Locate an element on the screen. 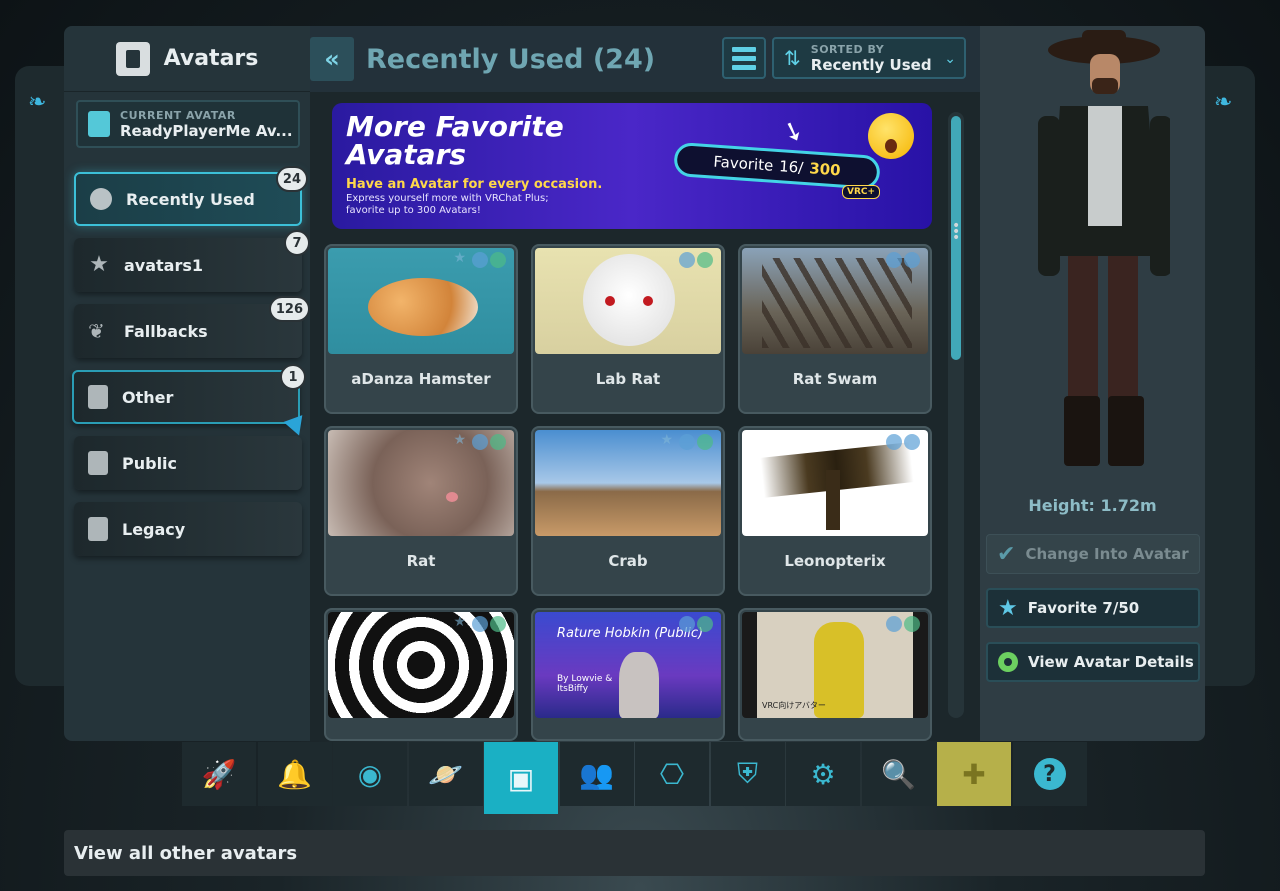  history-icon is located at coordinates (101, 199).